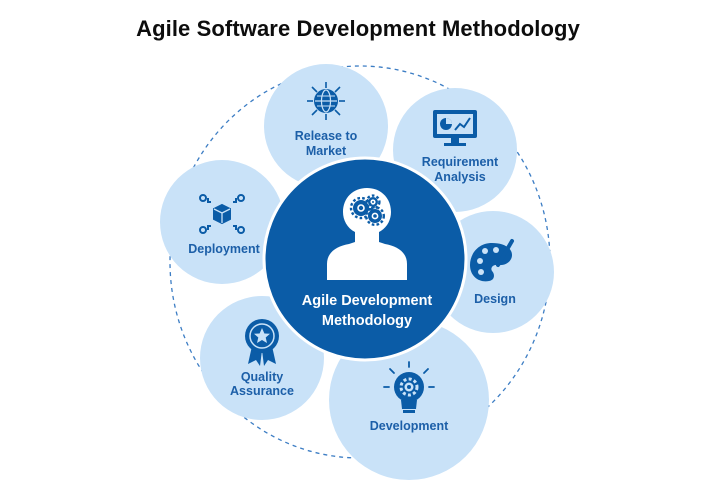 The height and width of the screenshot is (502, 716). Describe the element at coordinates (460, 162) in the screenshot. I see `stage-label-line1: Requirement` at that location.